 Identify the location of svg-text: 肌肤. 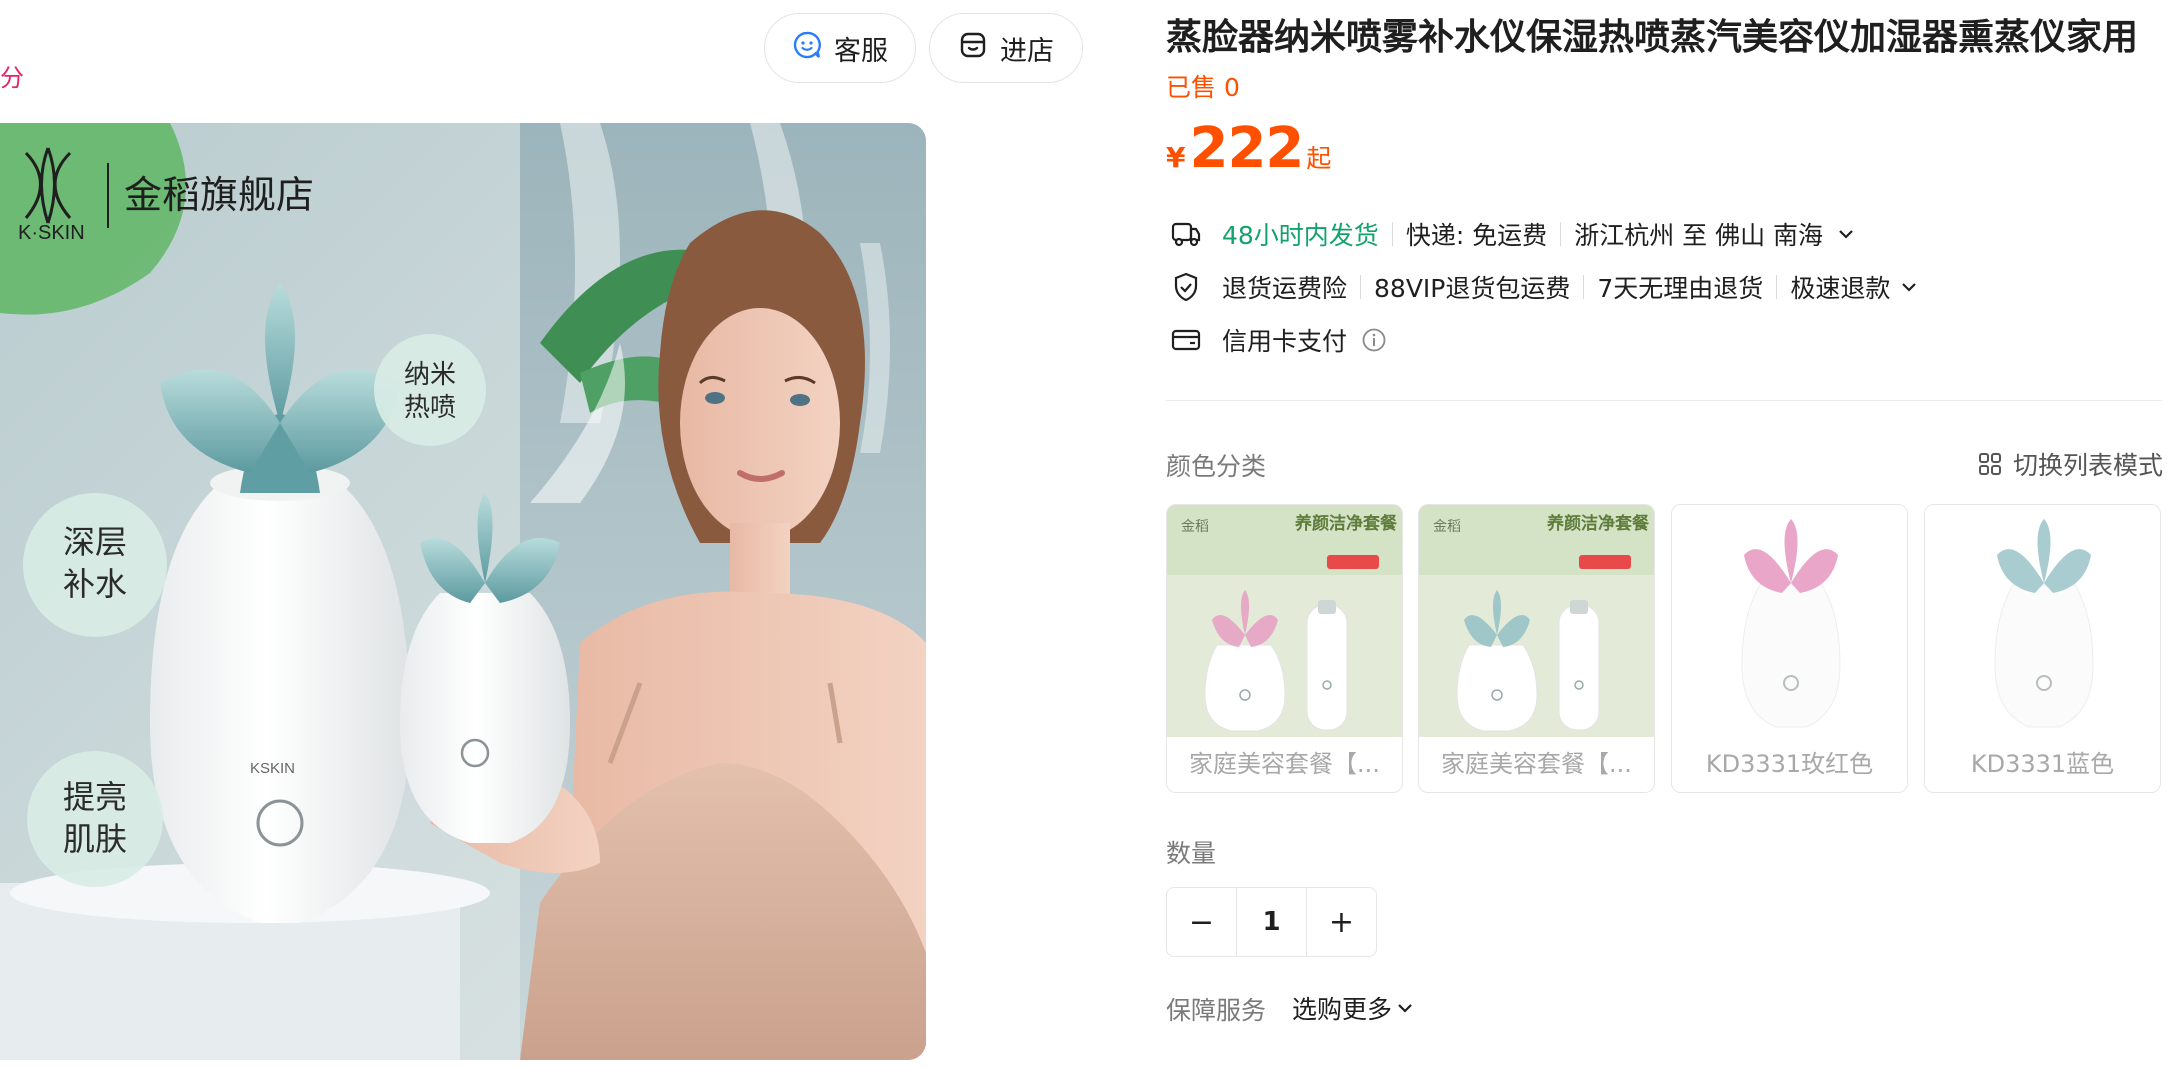
(95, 839).